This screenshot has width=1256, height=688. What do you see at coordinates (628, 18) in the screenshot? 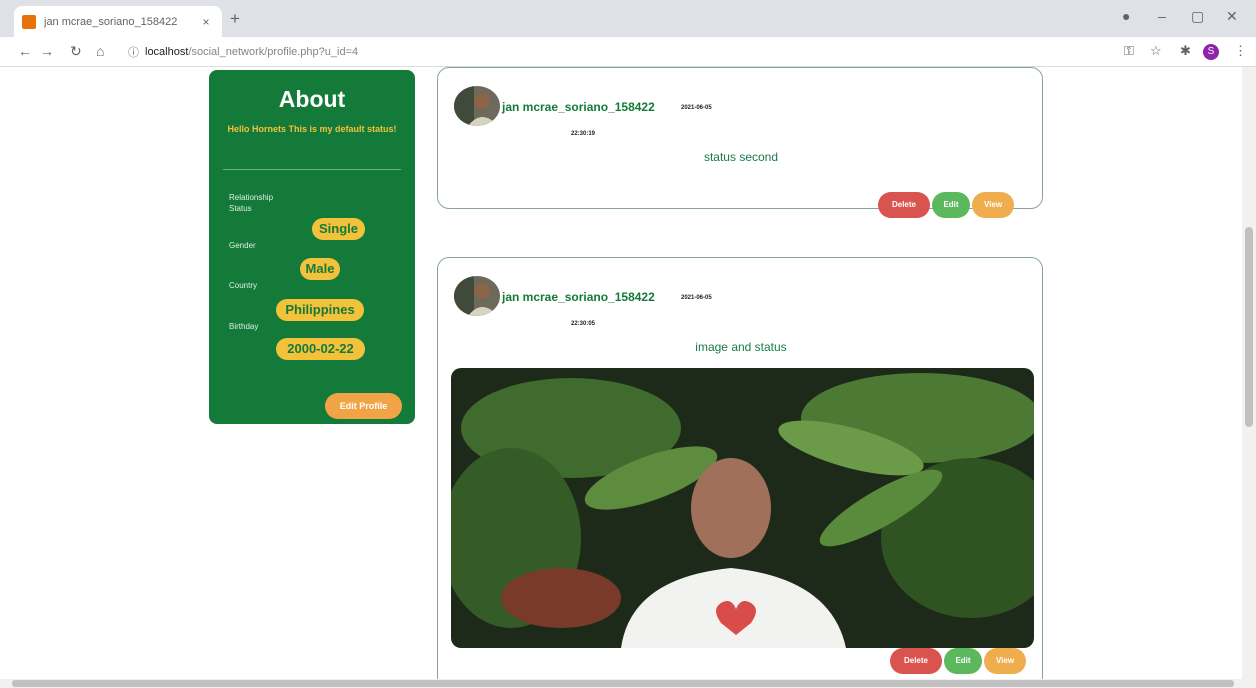
I see `browser-tabstrip: jan mcrae_soriano_158422 × + ● – ▢ ✕` at bounding box center [628, 18].